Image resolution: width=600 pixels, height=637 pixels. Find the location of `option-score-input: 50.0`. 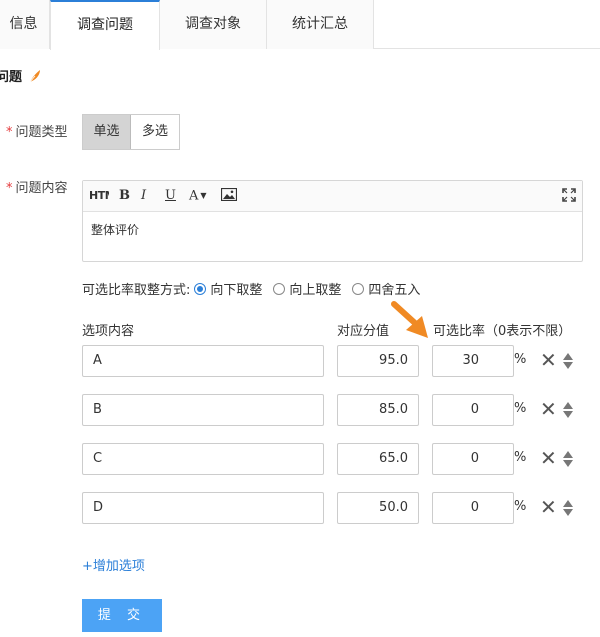

option-score-input: 50.0 is located at coordinates (378, 508).